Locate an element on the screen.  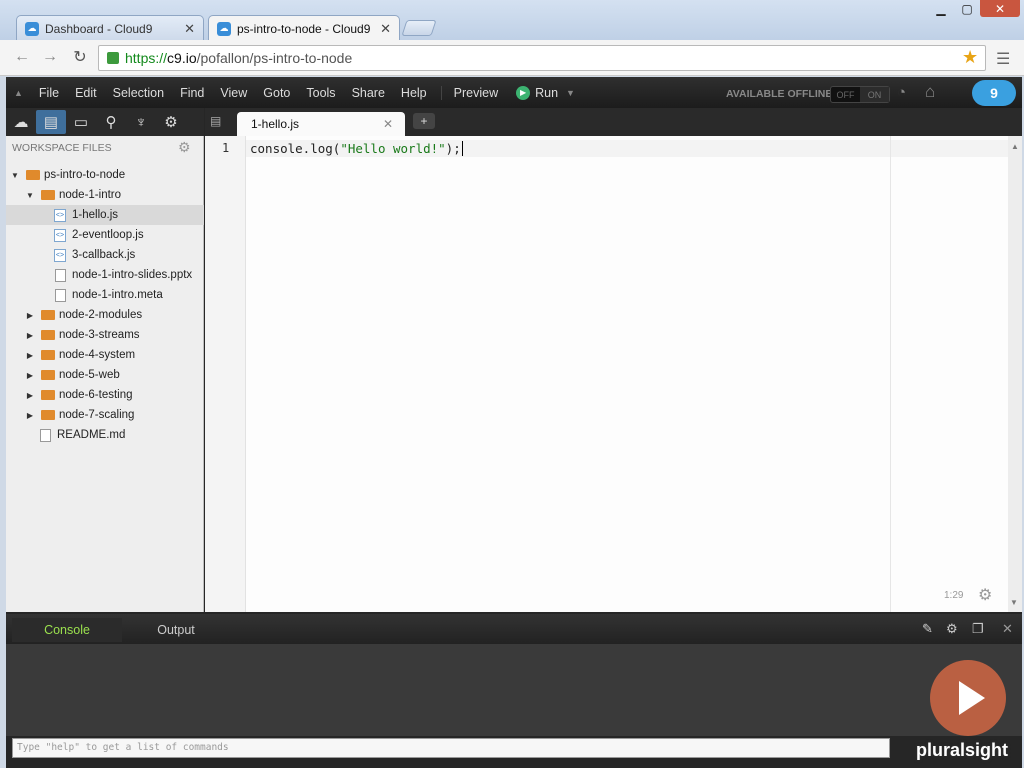
tree-file: node-1-intro.meta is located at coordinates (105, 295).